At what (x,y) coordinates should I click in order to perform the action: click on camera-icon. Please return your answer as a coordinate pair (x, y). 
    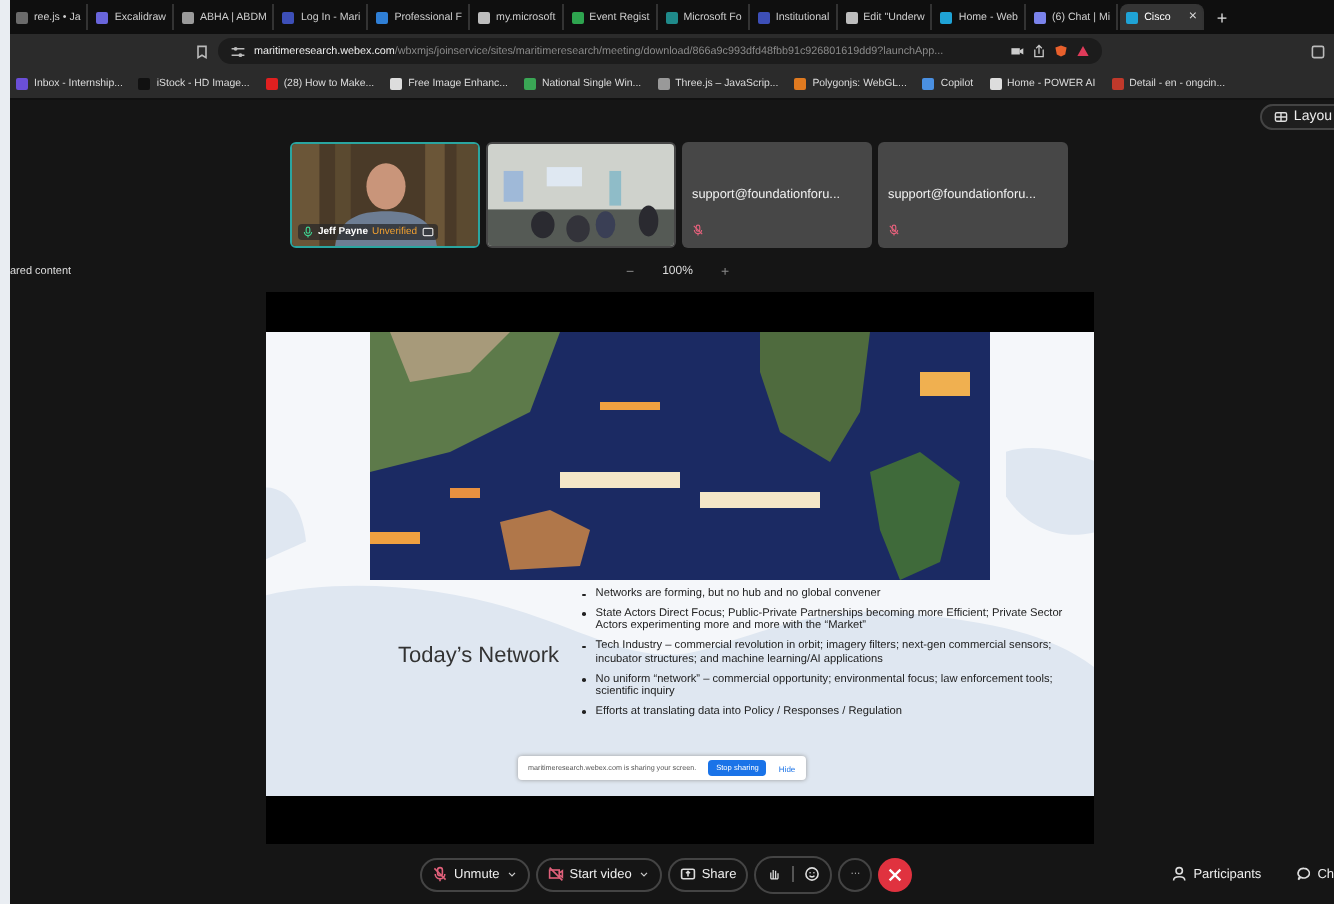
    Looking at the image, I should click on (1017, 51).